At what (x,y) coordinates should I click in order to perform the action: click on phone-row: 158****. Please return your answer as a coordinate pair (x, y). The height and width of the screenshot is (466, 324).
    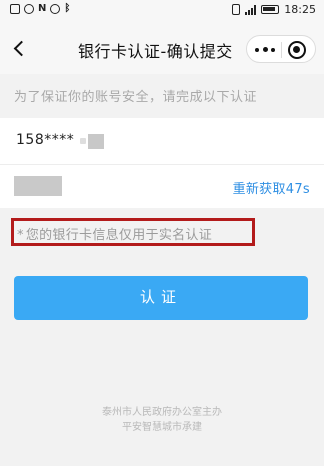
    Looking at the image, I should click on (162, 141).